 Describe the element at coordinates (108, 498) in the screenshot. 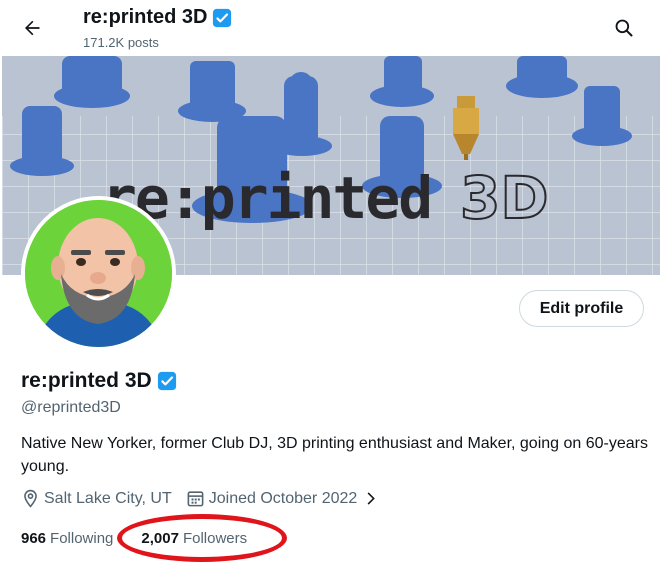

I see `location-text: Salt Lake City, UT` at that location.